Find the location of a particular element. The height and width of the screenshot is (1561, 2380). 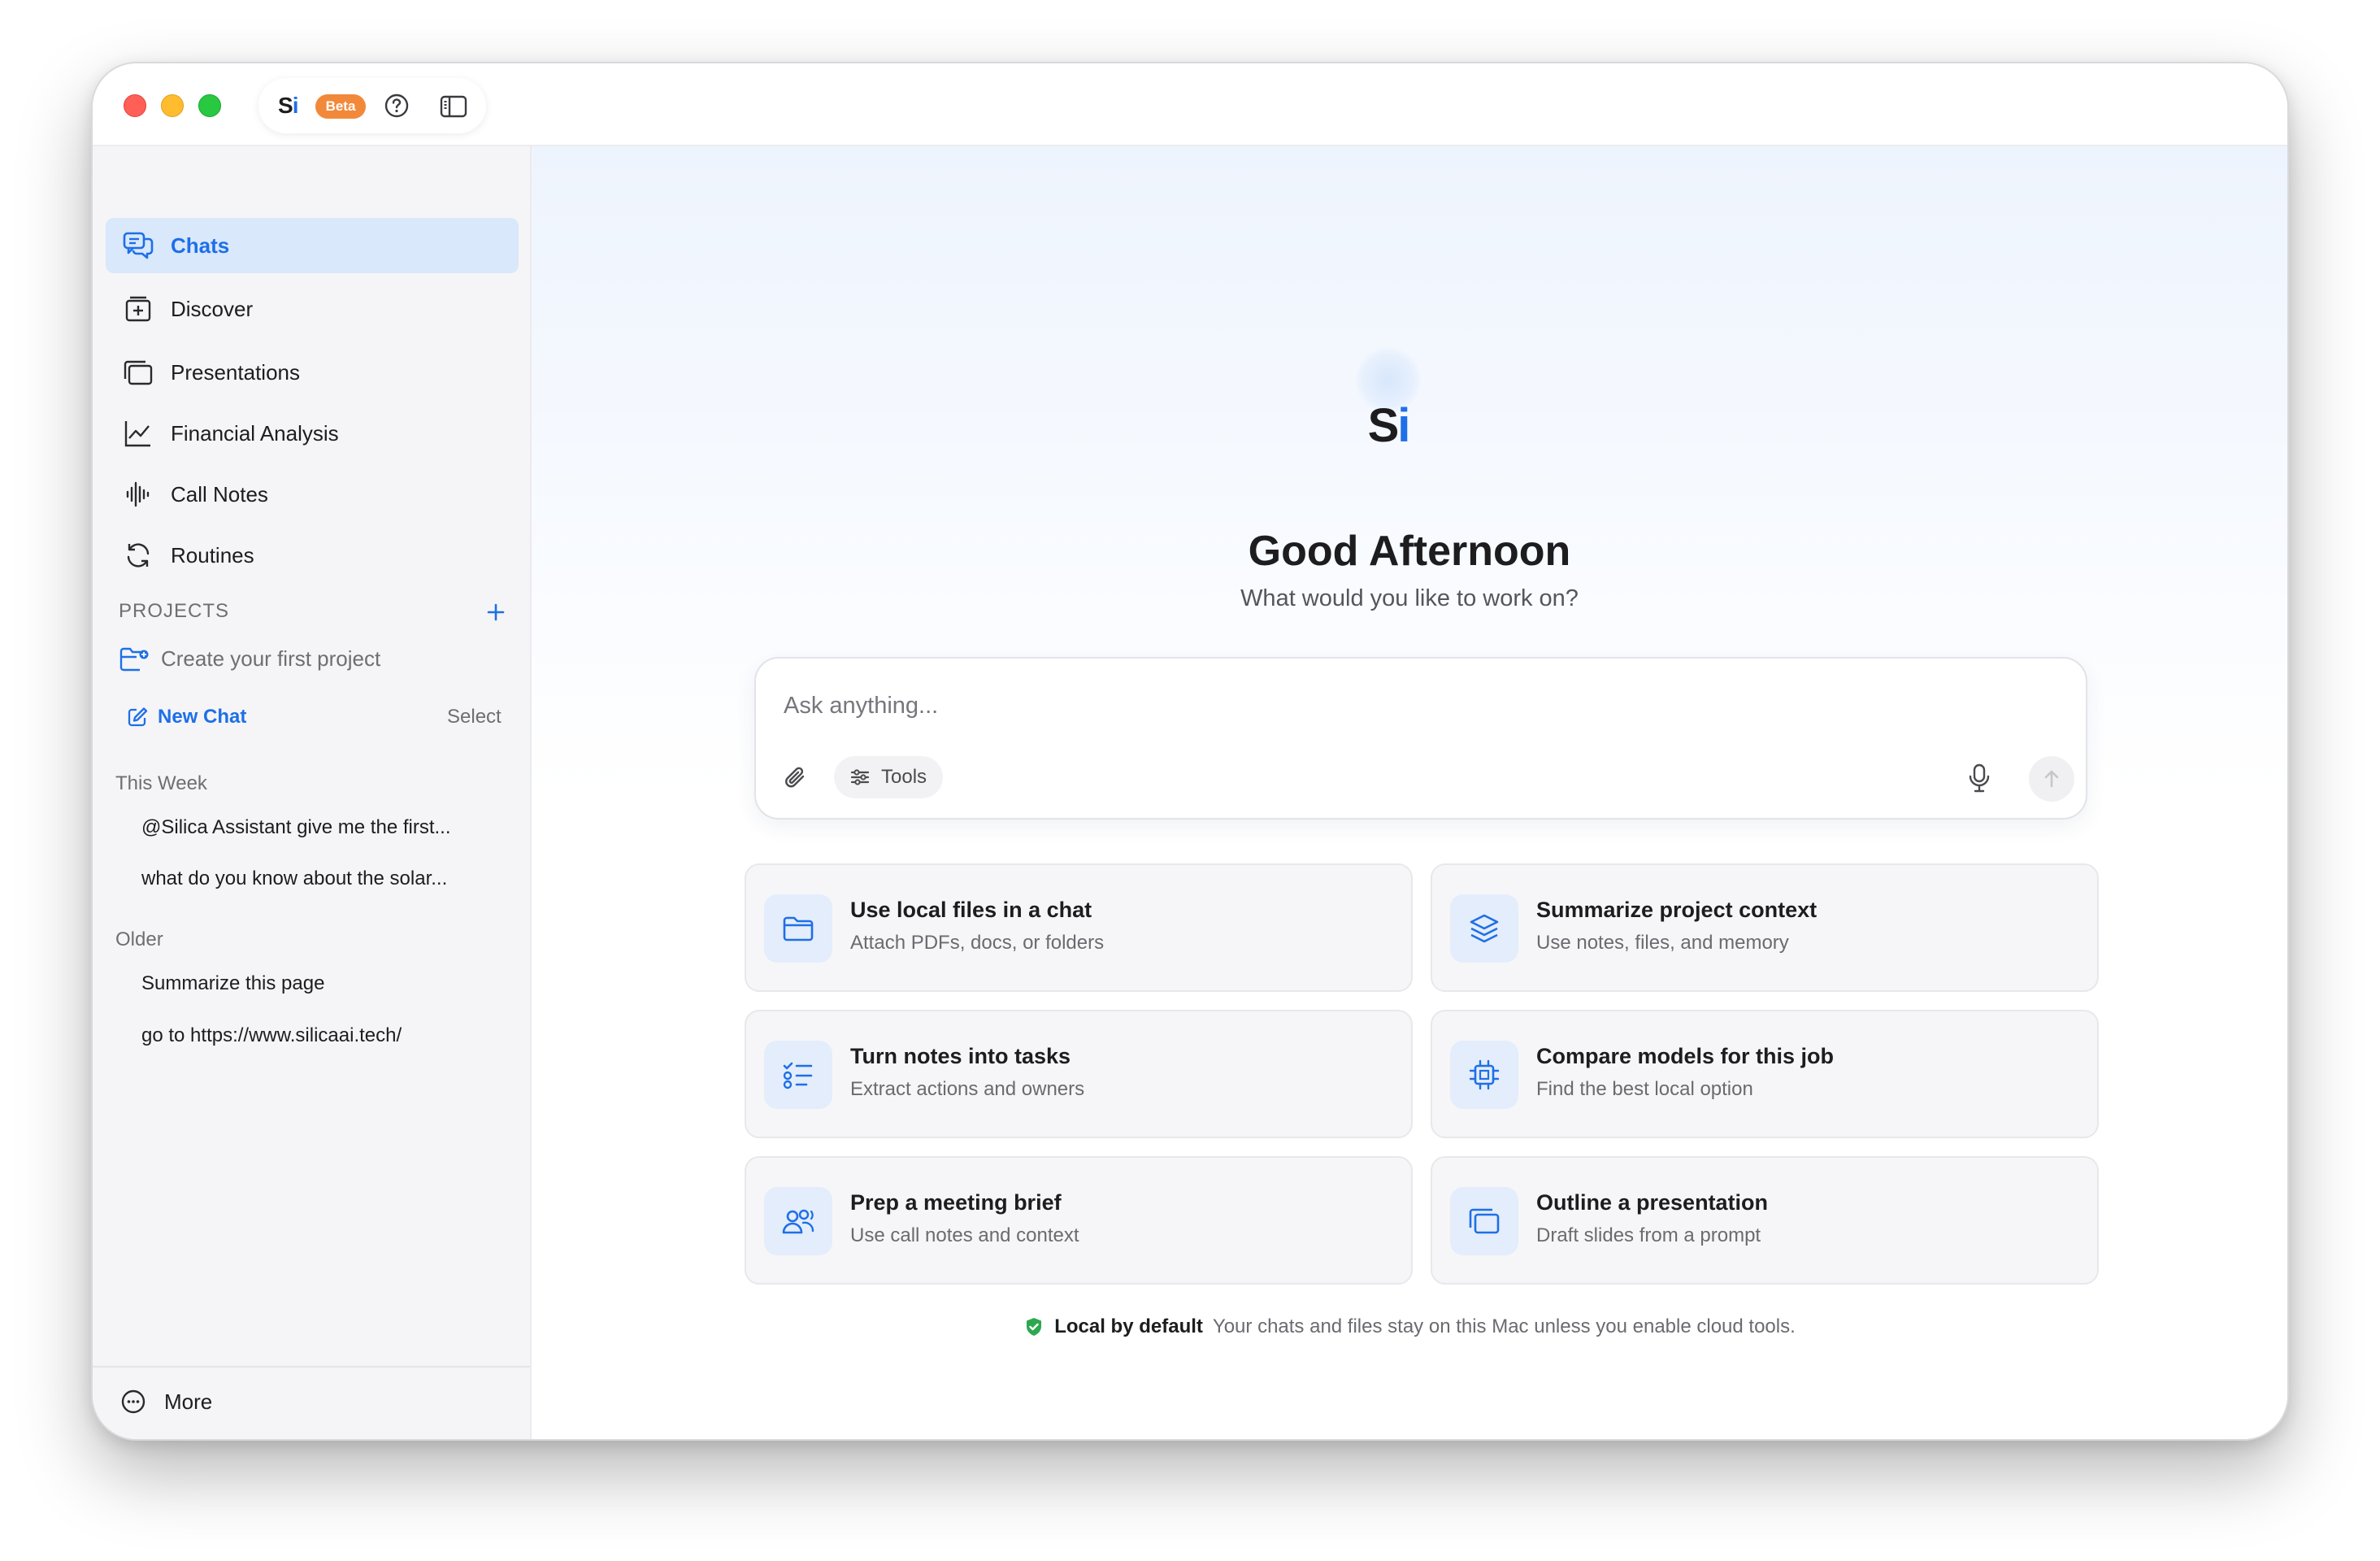

sidebar-item-label: Financial Analysis is located at coordinates (255, 433).